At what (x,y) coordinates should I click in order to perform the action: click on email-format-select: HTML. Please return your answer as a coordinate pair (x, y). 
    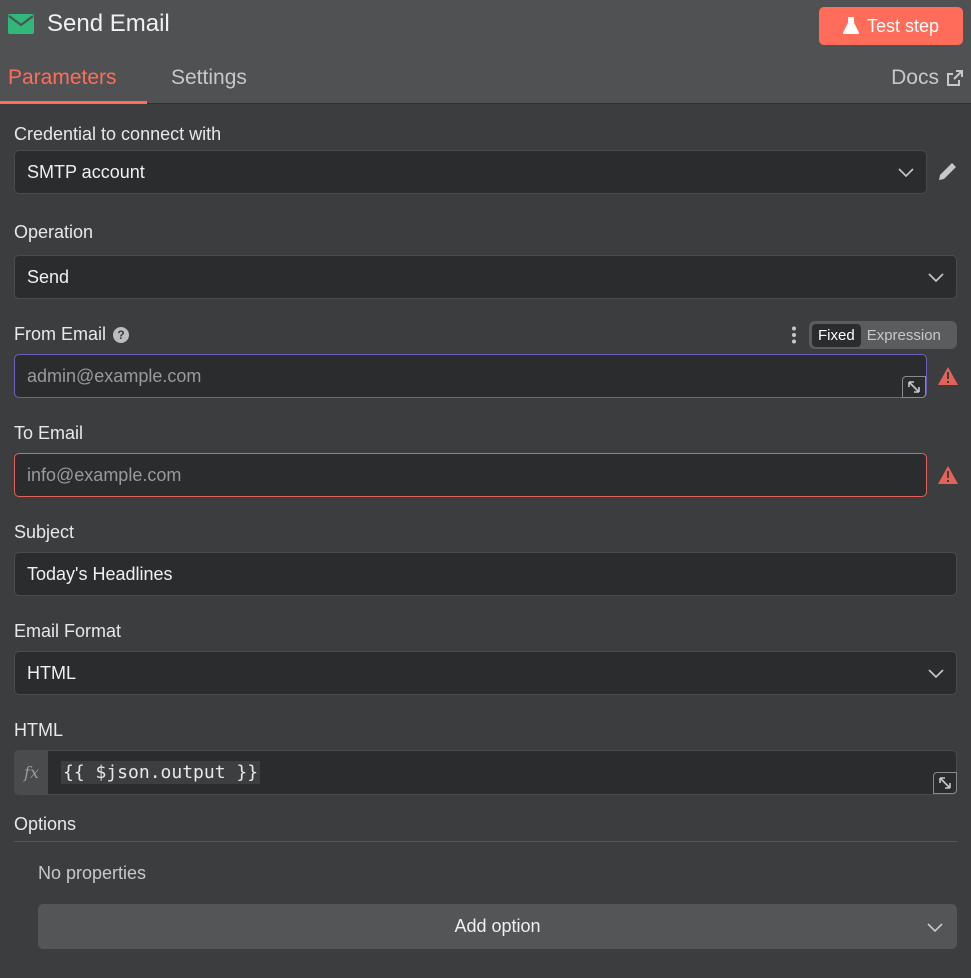
    Looking at the image, I should click on (485, 673).